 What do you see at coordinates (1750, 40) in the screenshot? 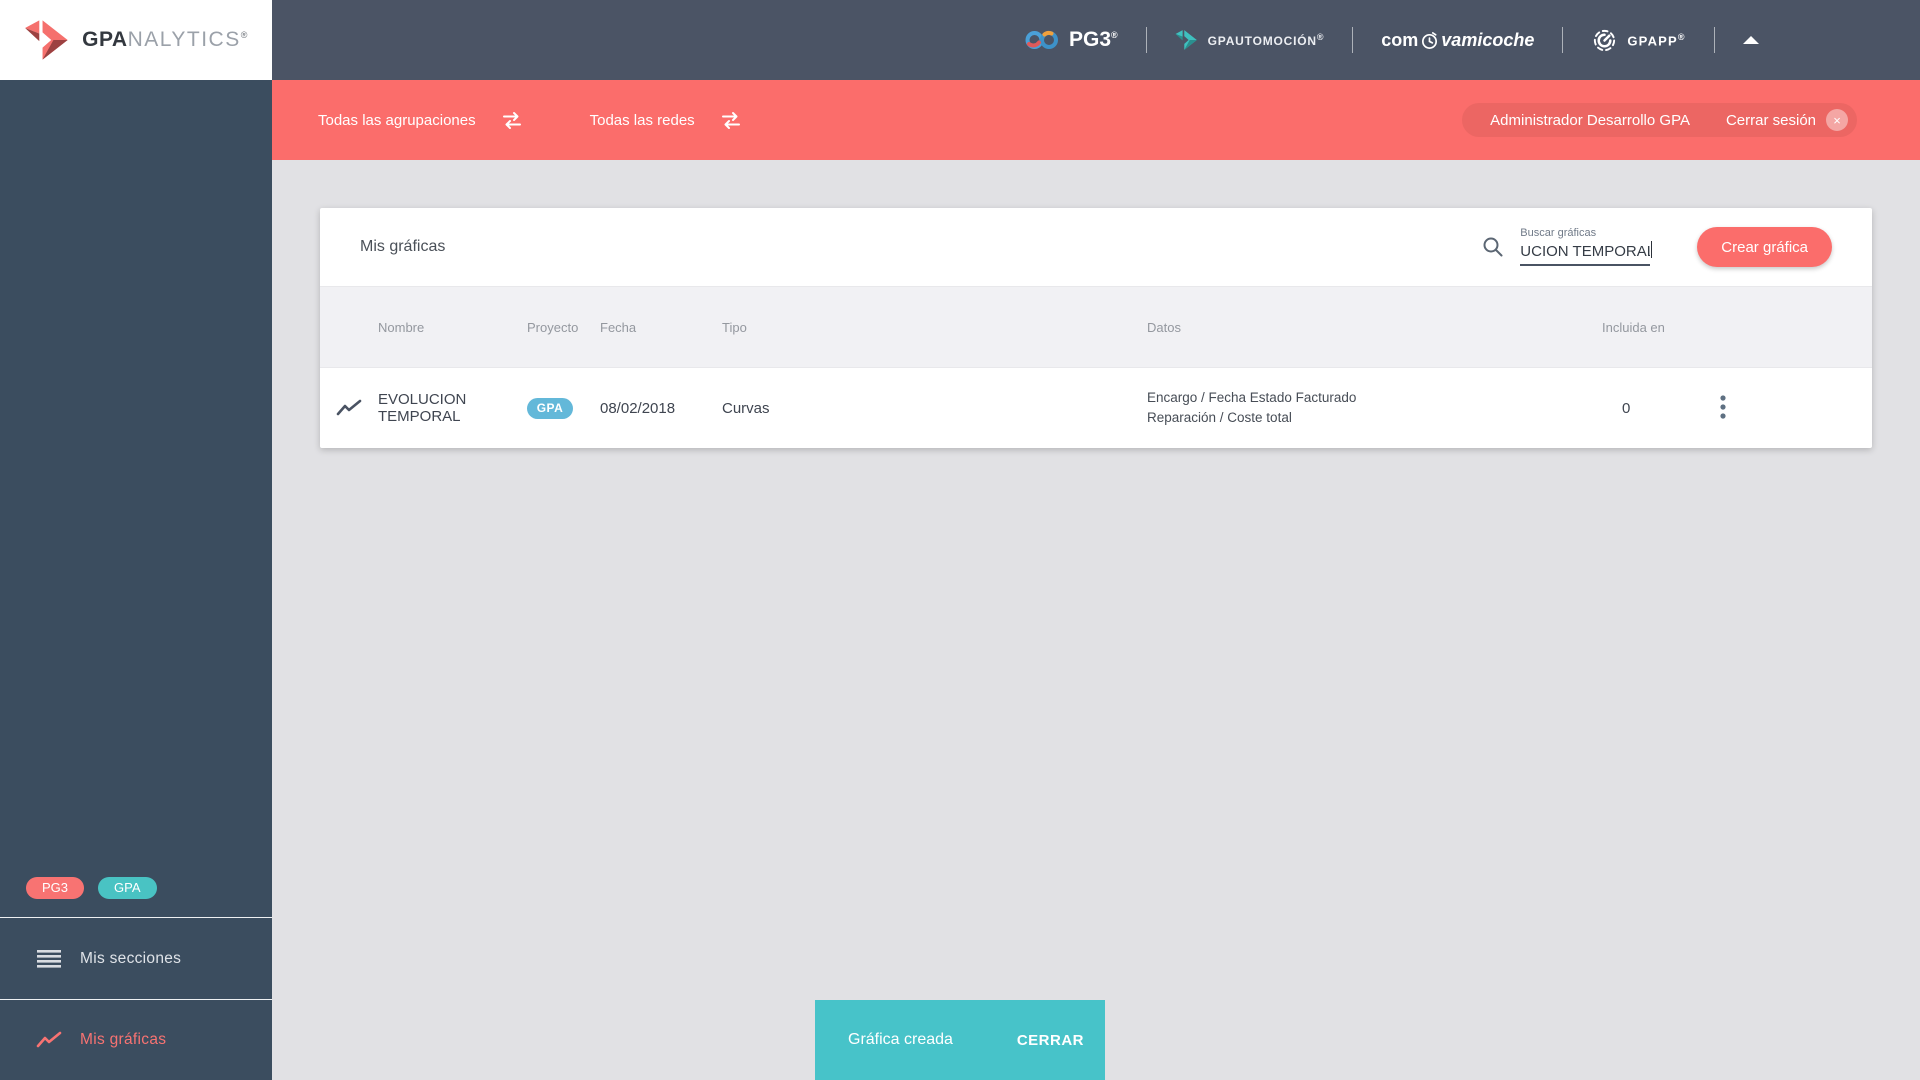
I see `collapse-header-arrow-icon` at bounding box center [1750, 40].